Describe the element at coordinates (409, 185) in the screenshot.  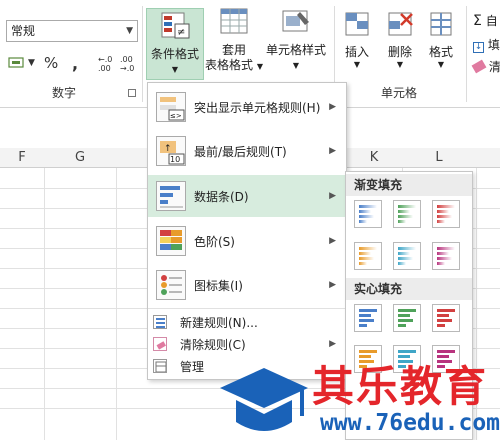
I see `gradient-fill-title: 渐变填充` at that location.